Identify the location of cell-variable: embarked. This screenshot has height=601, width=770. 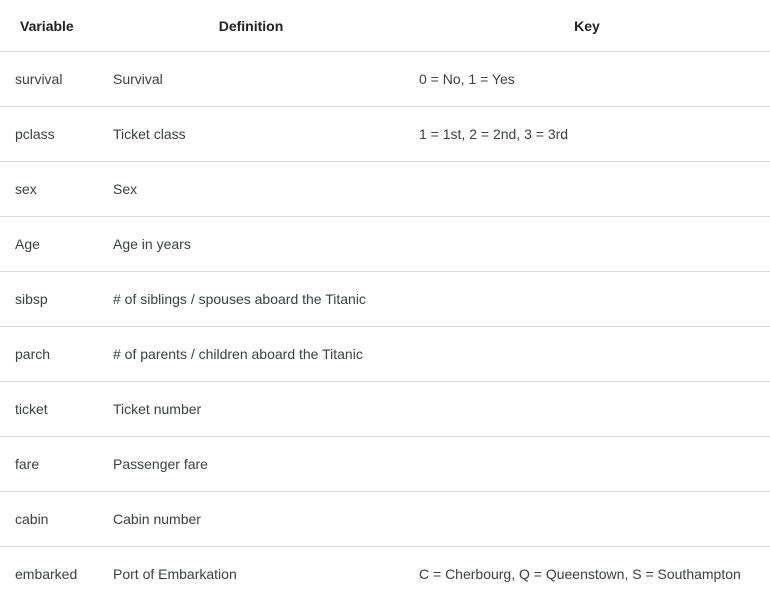
(49, 574).